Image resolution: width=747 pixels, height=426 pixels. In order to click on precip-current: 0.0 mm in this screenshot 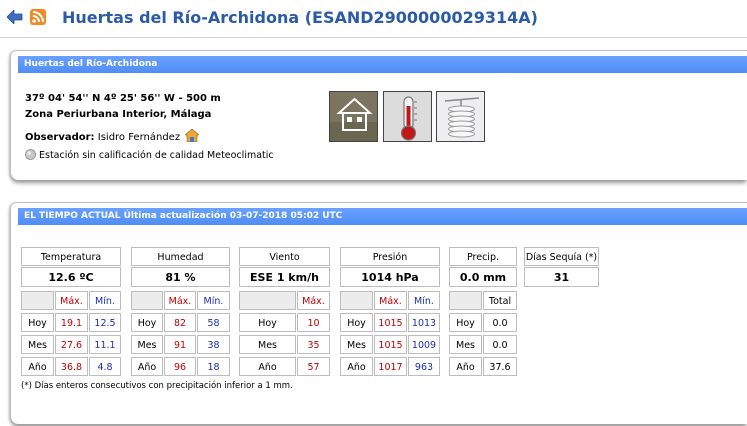, I will do `click(483, 277)`.